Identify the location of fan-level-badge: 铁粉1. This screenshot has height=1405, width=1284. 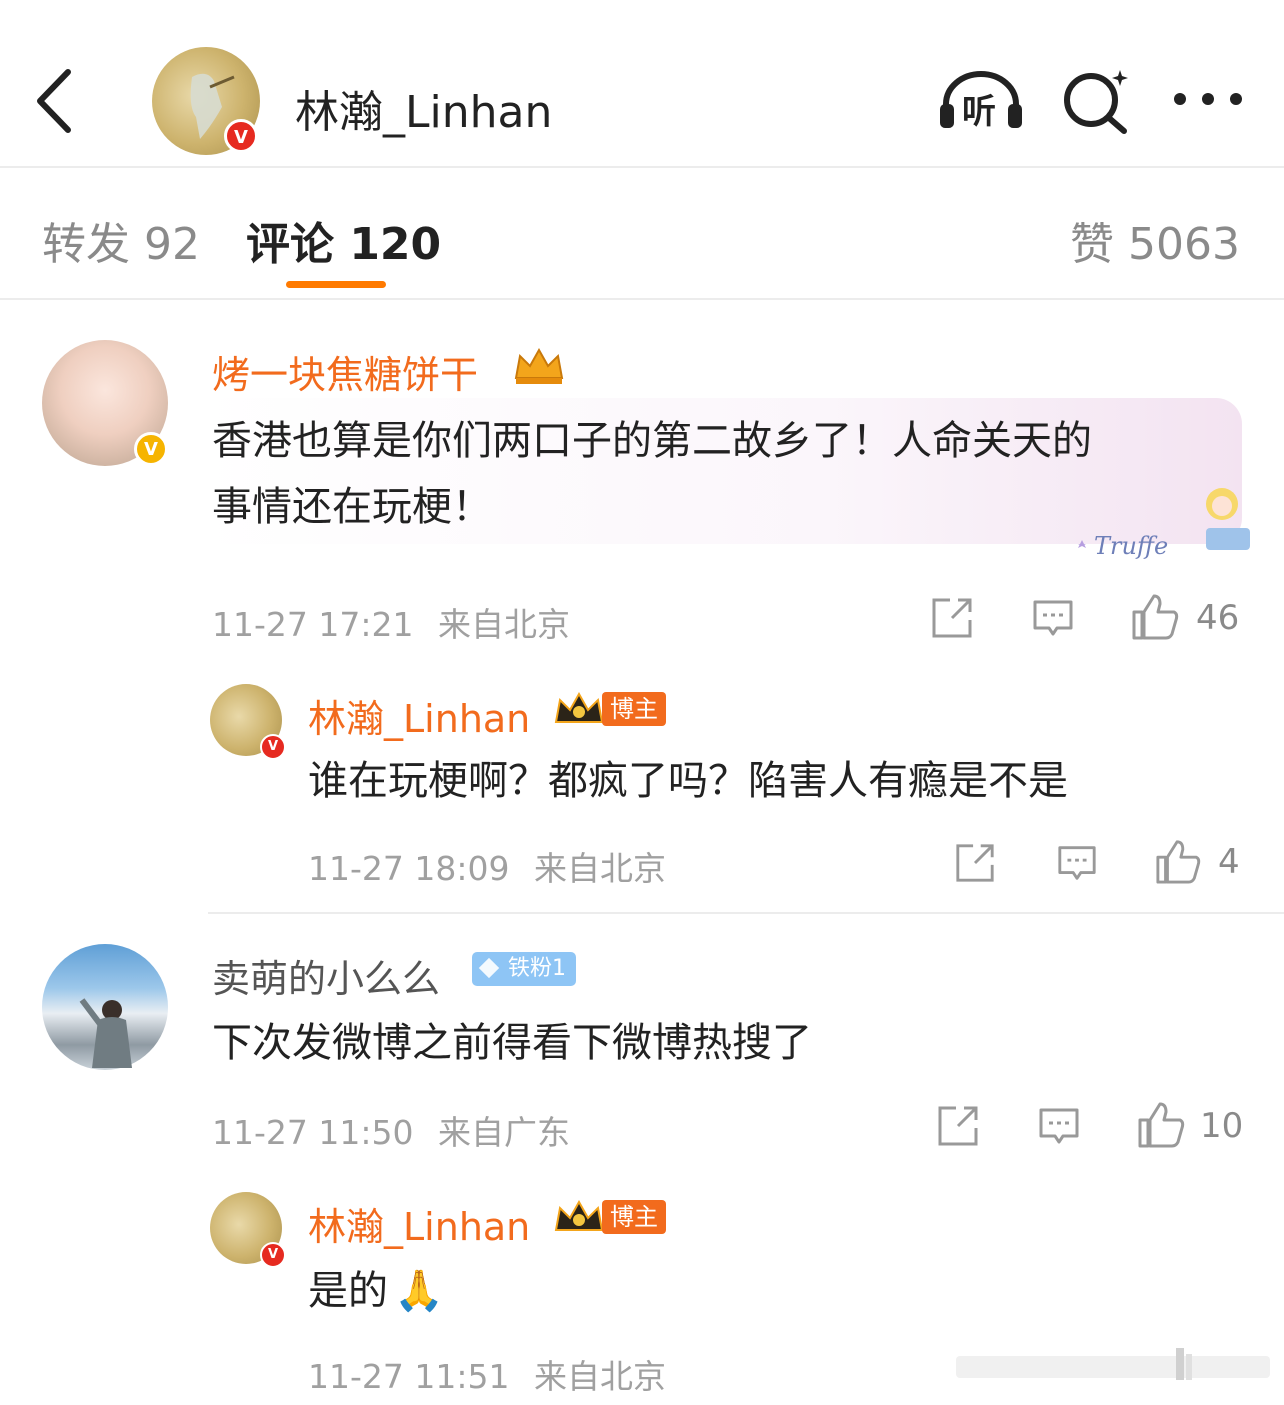
(524, 969).